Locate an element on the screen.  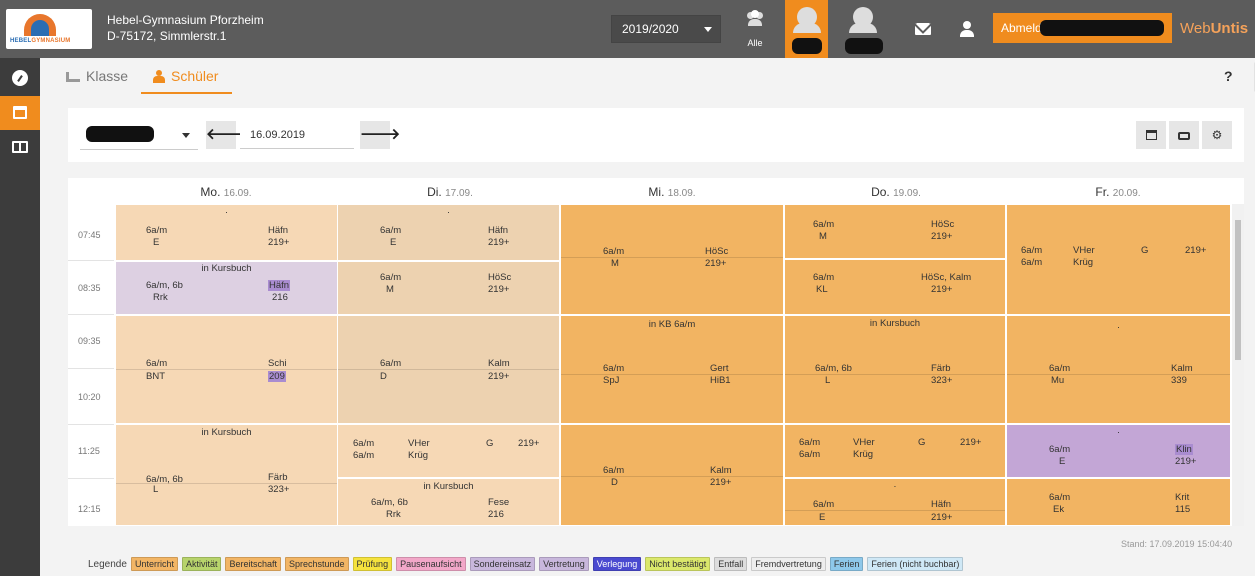
tab-klasse-label: Klasse is located at coordinates (107, 76).